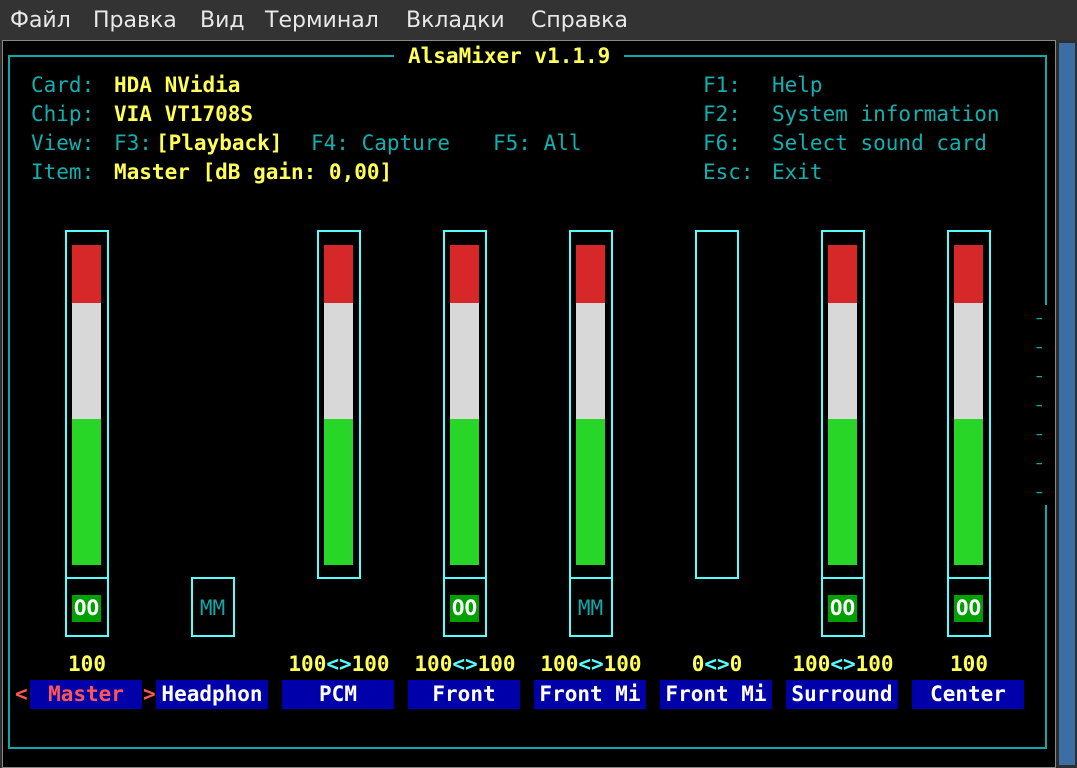 This screenshot has width=1077, height=768. I want to click on chip-label: Chip:, so click(63, 114).